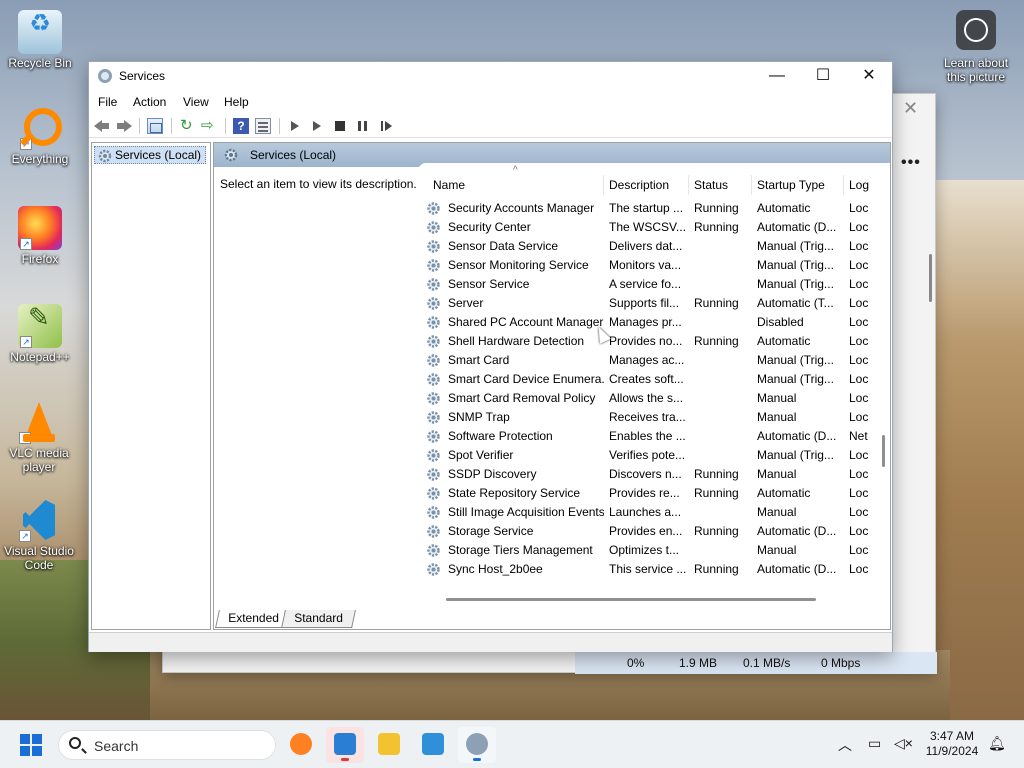  I want to click on start-service-icon, so click(295, 126).